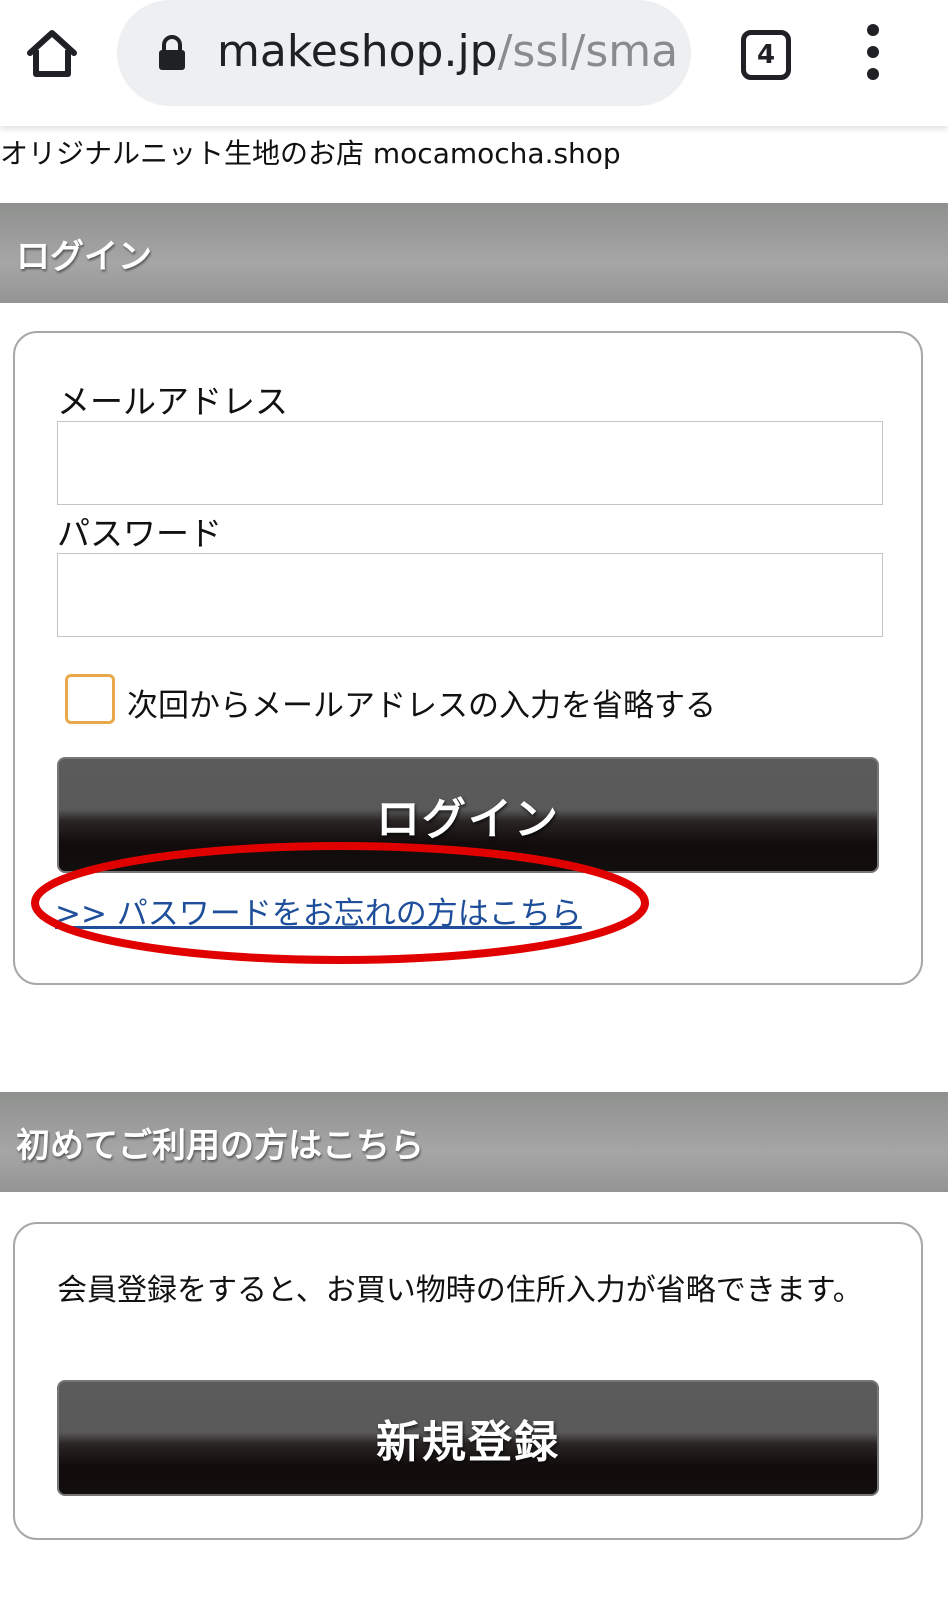 The width and height of the screenshot is (948, 1620). What do you see at coordinates (318, 910) in the screenshot?
I see `forgot-password-link: >> パスワードをお忘れの方はこちら` at bounding box center [318, 910].